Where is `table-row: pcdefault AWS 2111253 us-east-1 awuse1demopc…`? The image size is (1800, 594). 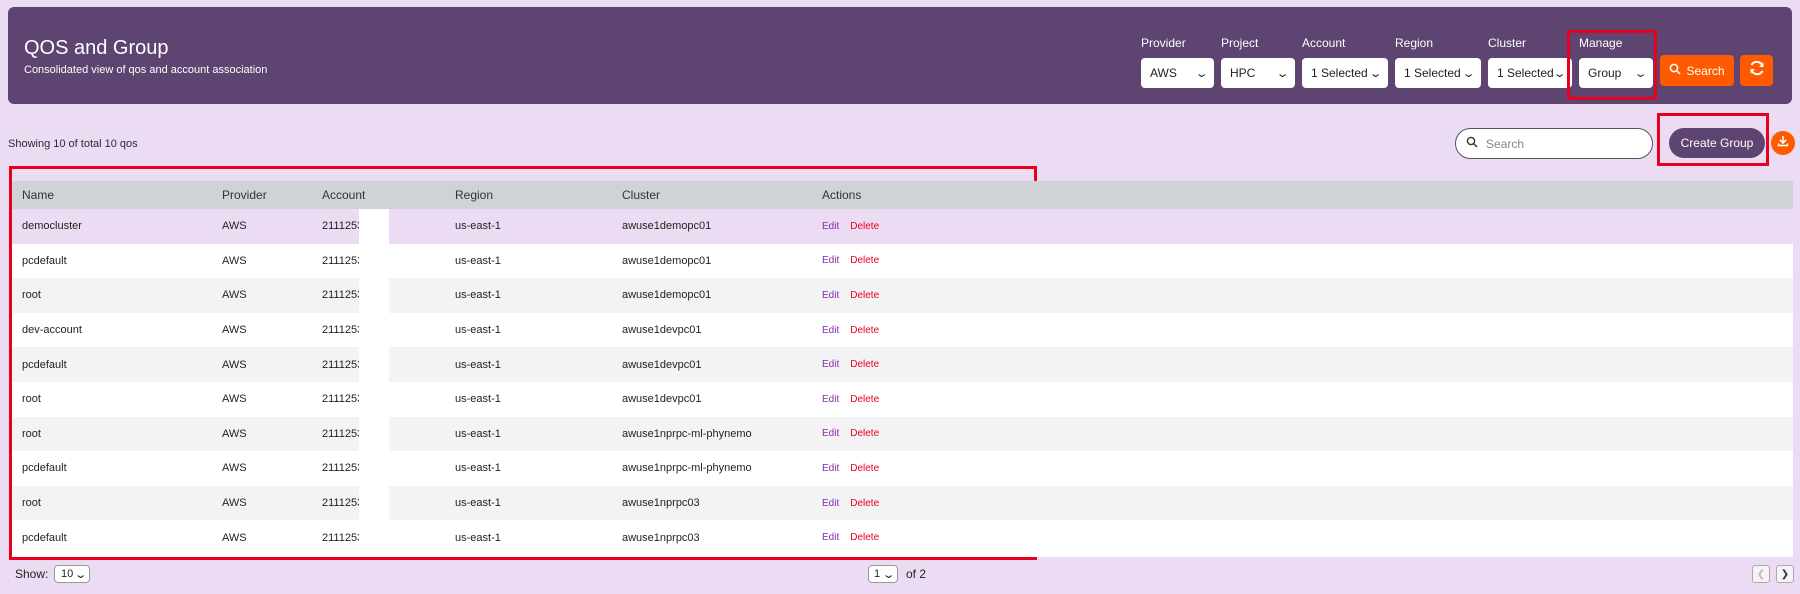 table-row: pcdefault AWS 2111253 us-east-1 awuse1demopc… is located at coordinates (902, 261).